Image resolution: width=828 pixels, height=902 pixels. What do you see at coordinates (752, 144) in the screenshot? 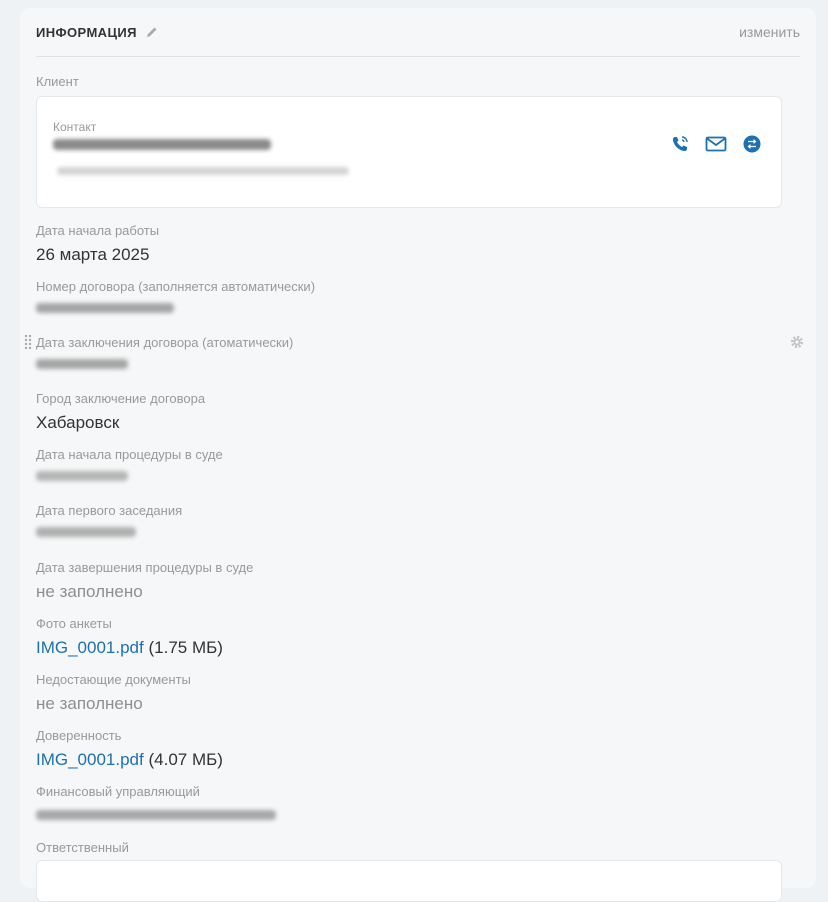
I see `chat-icon` at bounding box center [752, 144].